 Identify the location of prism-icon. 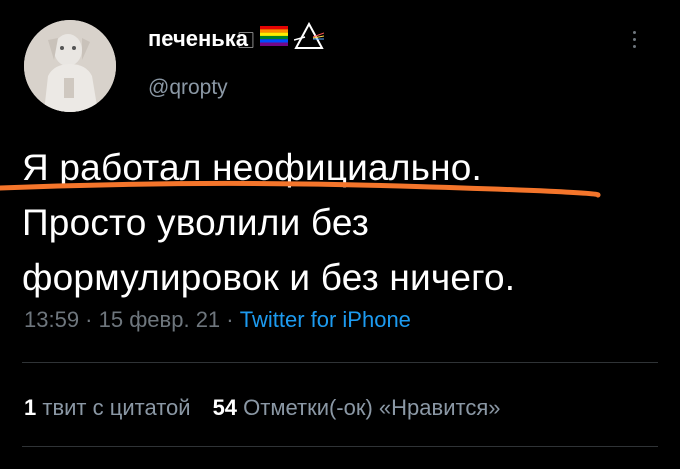
(309, 38).